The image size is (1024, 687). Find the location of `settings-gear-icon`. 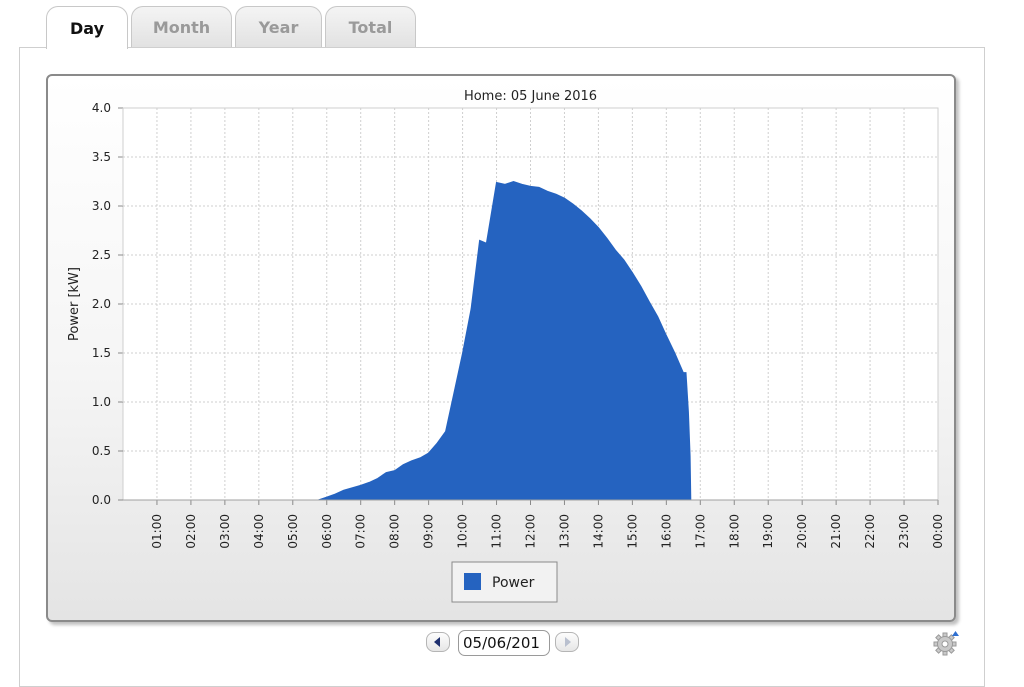

settings-gear-icon is located at coordinates (946, 643).